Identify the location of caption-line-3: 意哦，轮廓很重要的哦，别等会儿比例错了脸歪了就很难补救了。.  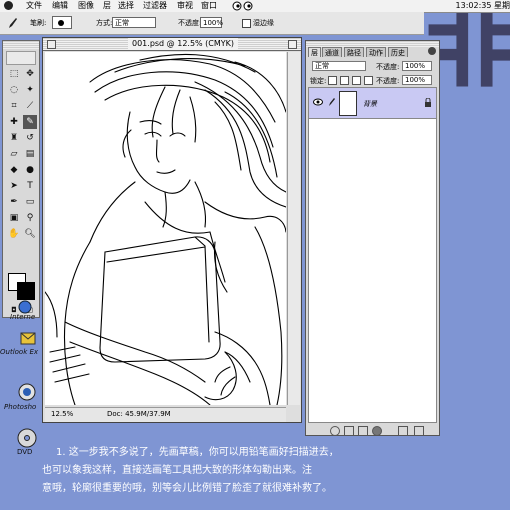
(187, 488).